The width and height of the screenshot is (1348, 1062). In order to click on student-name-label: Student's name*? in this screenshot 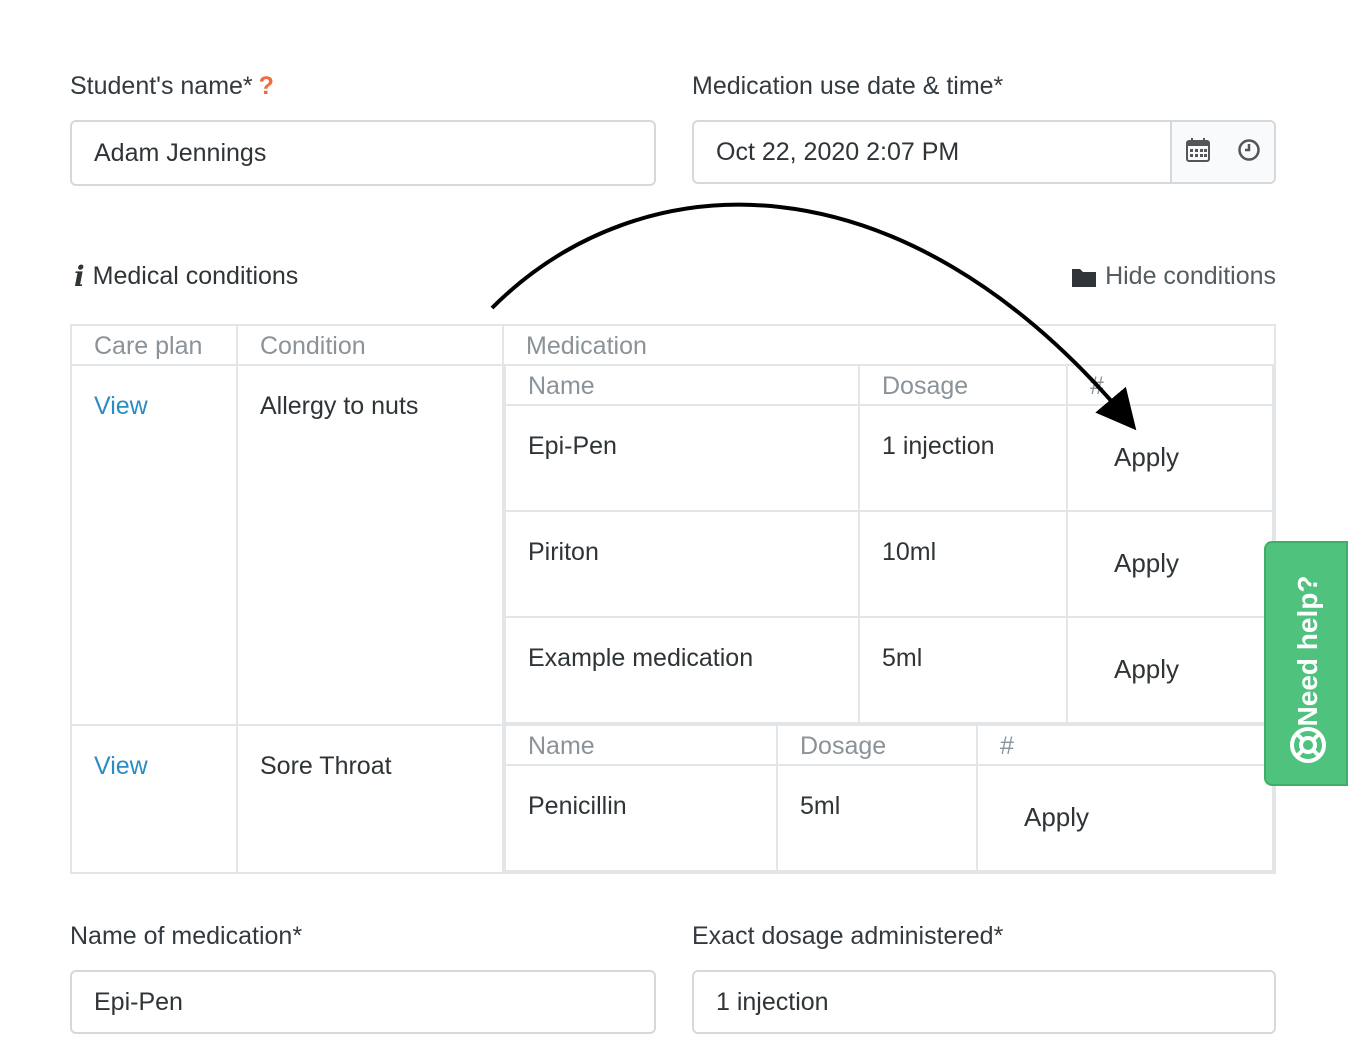, I will do `click(172, 86)`.